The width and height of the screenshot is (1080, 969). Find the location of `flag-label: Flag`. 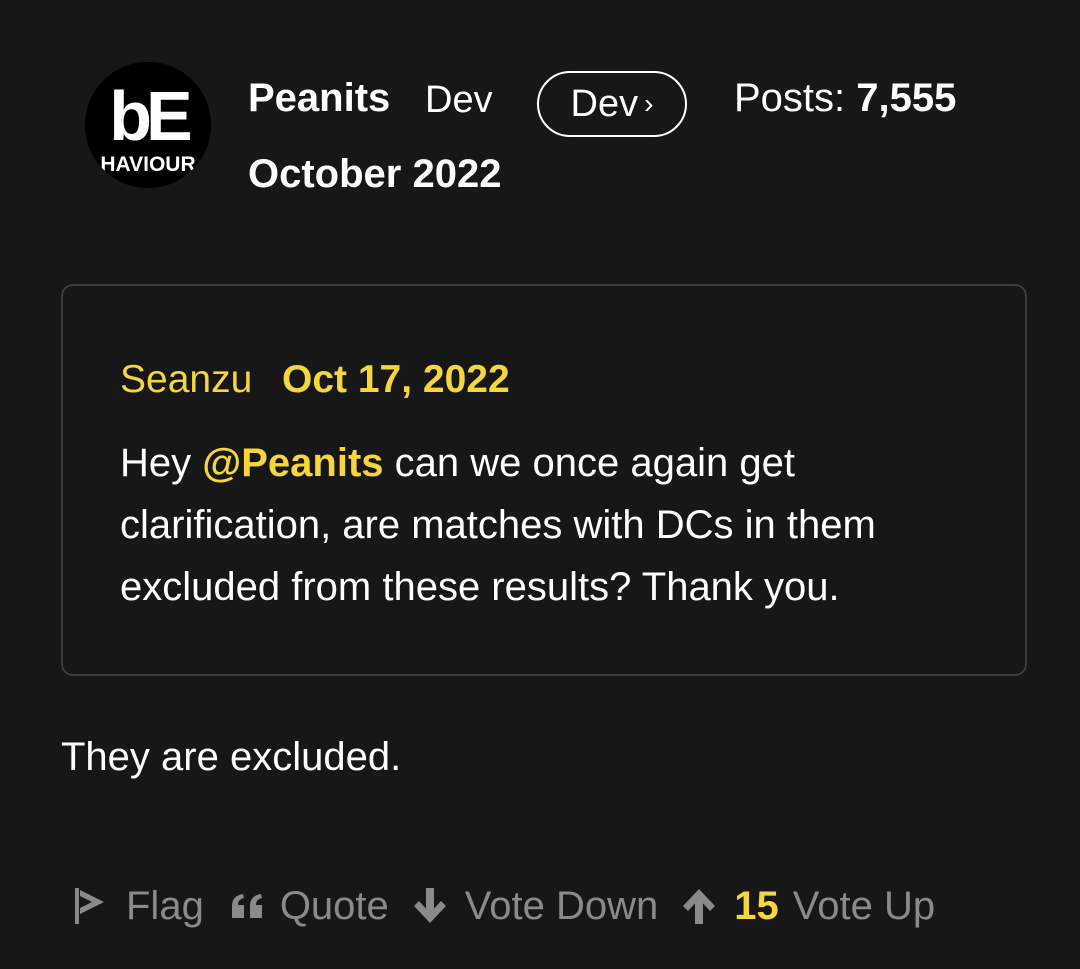

flag-label: Flag is located at coordinates (165, 905).